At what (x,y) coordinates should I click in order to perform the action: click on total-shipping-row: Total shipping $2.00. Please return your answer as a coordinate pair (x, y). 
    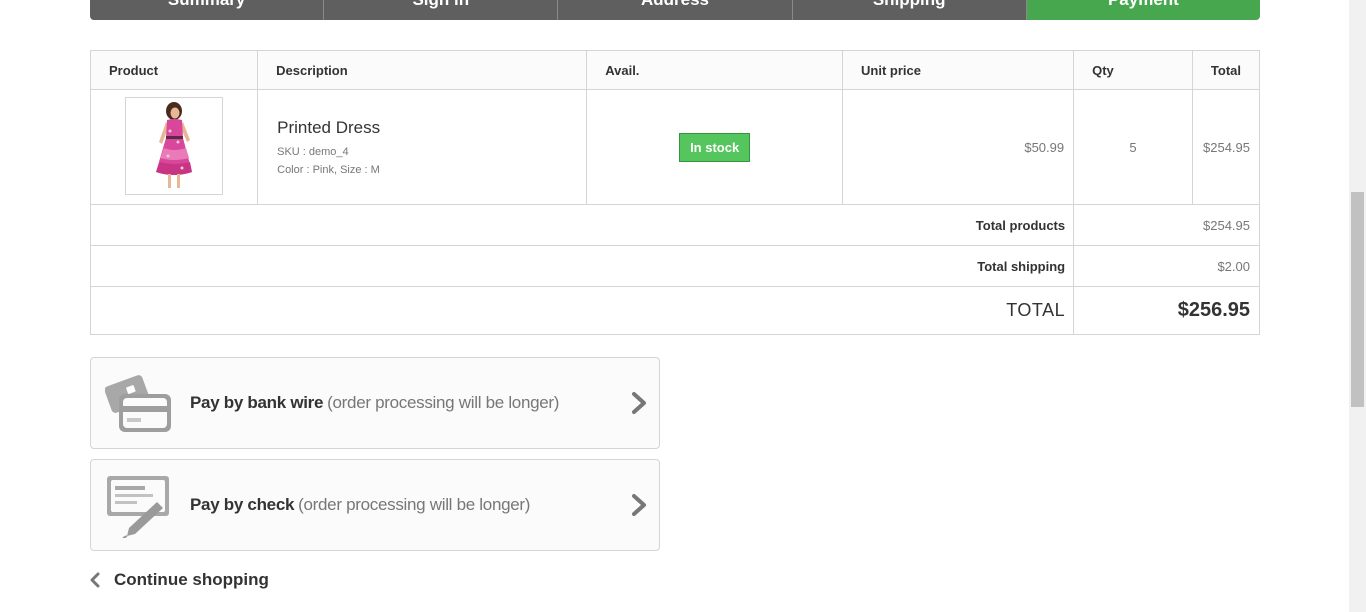
    Looking at the image, I should click on (674, 266).